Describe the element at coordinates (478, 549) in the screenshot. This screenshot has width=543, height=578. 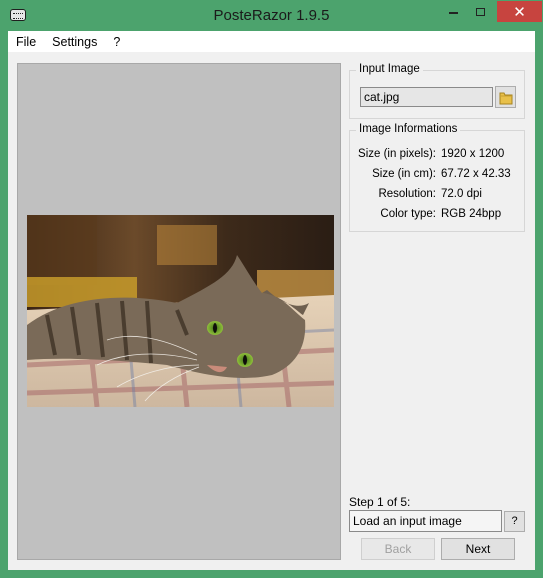
I see `next-button: Next` at that location.